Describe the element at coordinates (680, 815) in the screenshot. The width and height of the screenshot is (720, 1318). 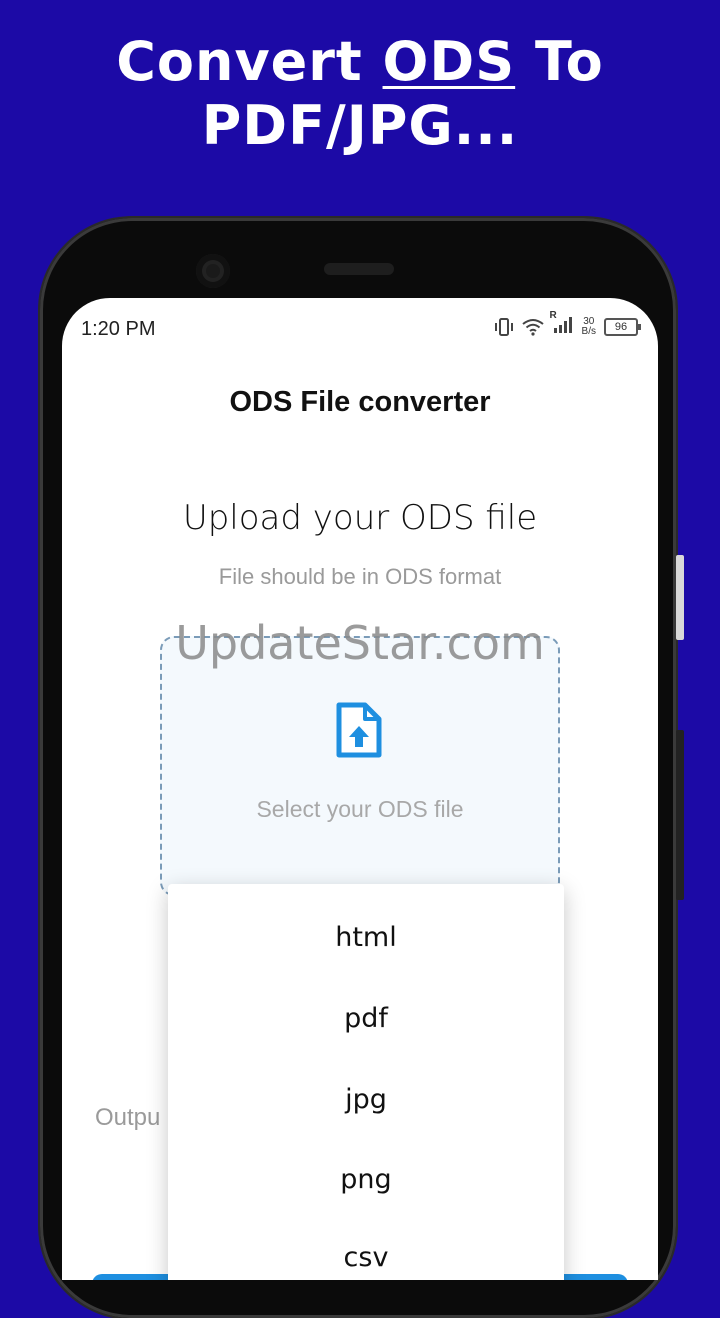
I see `volume-button` at that location.